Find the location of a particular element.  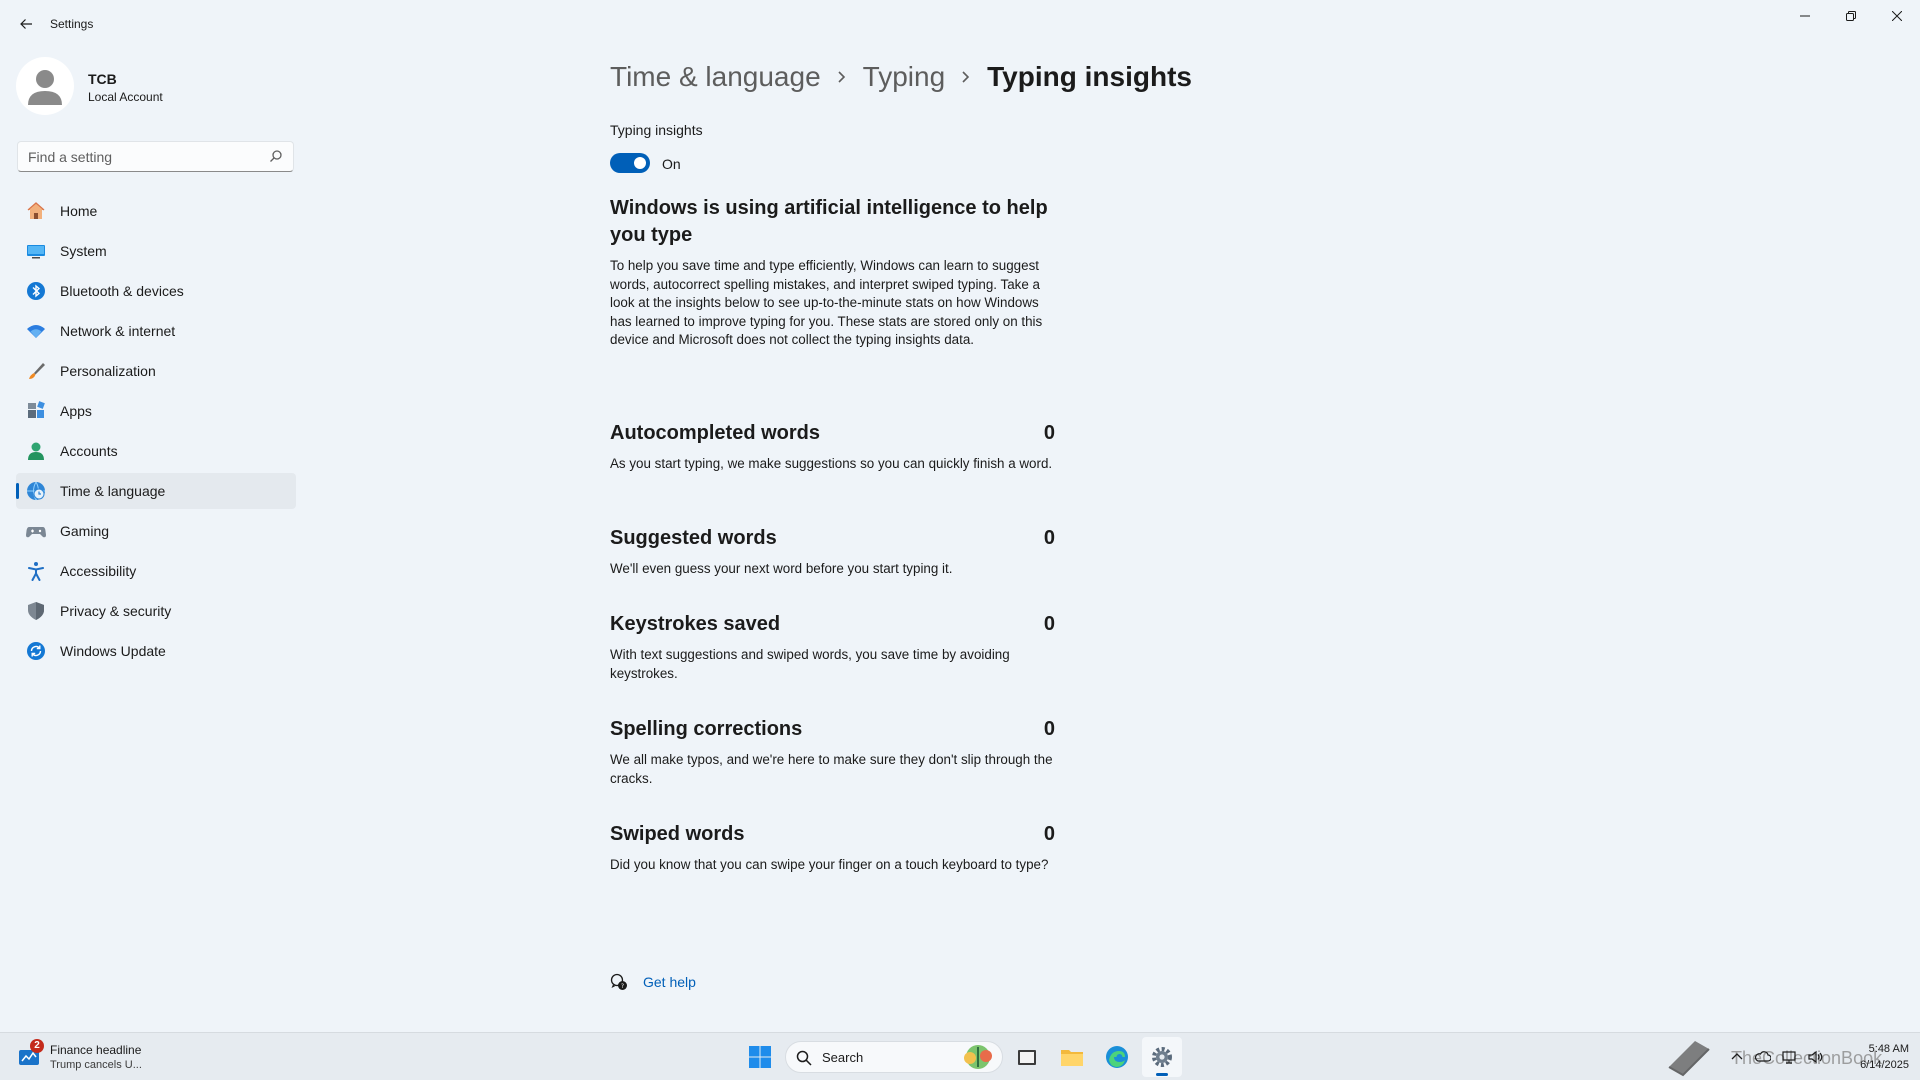

update-icon is located at coordinates (36, 651).